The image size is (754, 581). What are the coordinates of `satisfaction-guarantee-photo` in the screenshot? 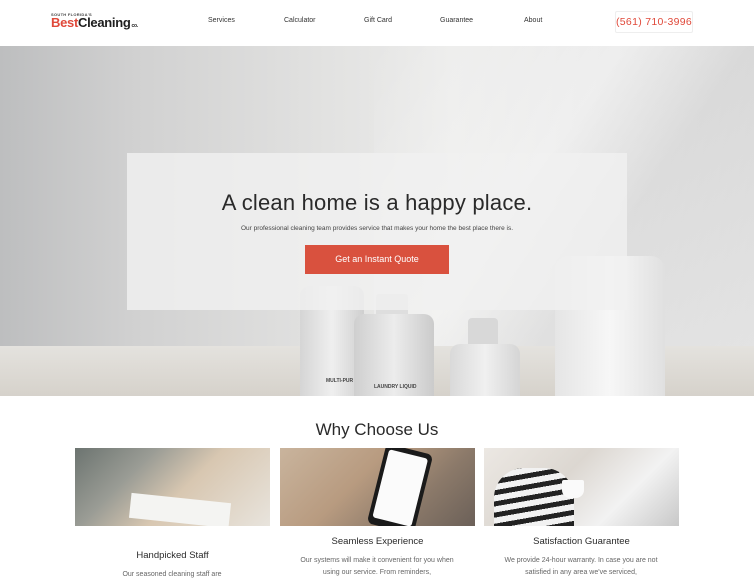 It's located at (581, 487).